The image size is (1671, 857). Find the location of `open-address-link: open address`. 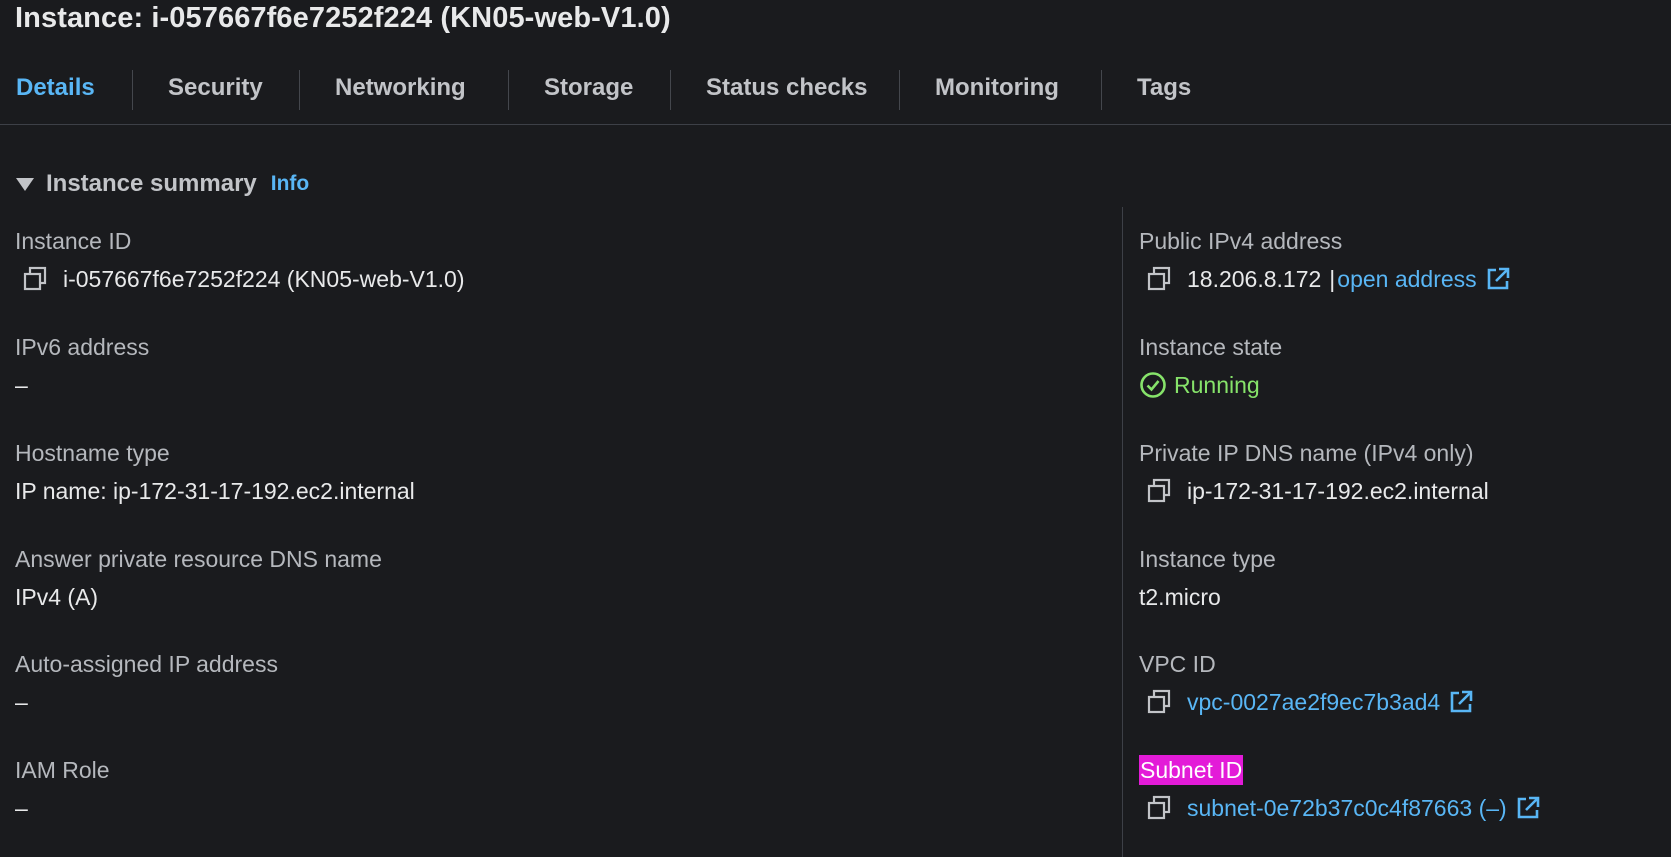

open-address-link: open address is located at coordinates (1406, 279).